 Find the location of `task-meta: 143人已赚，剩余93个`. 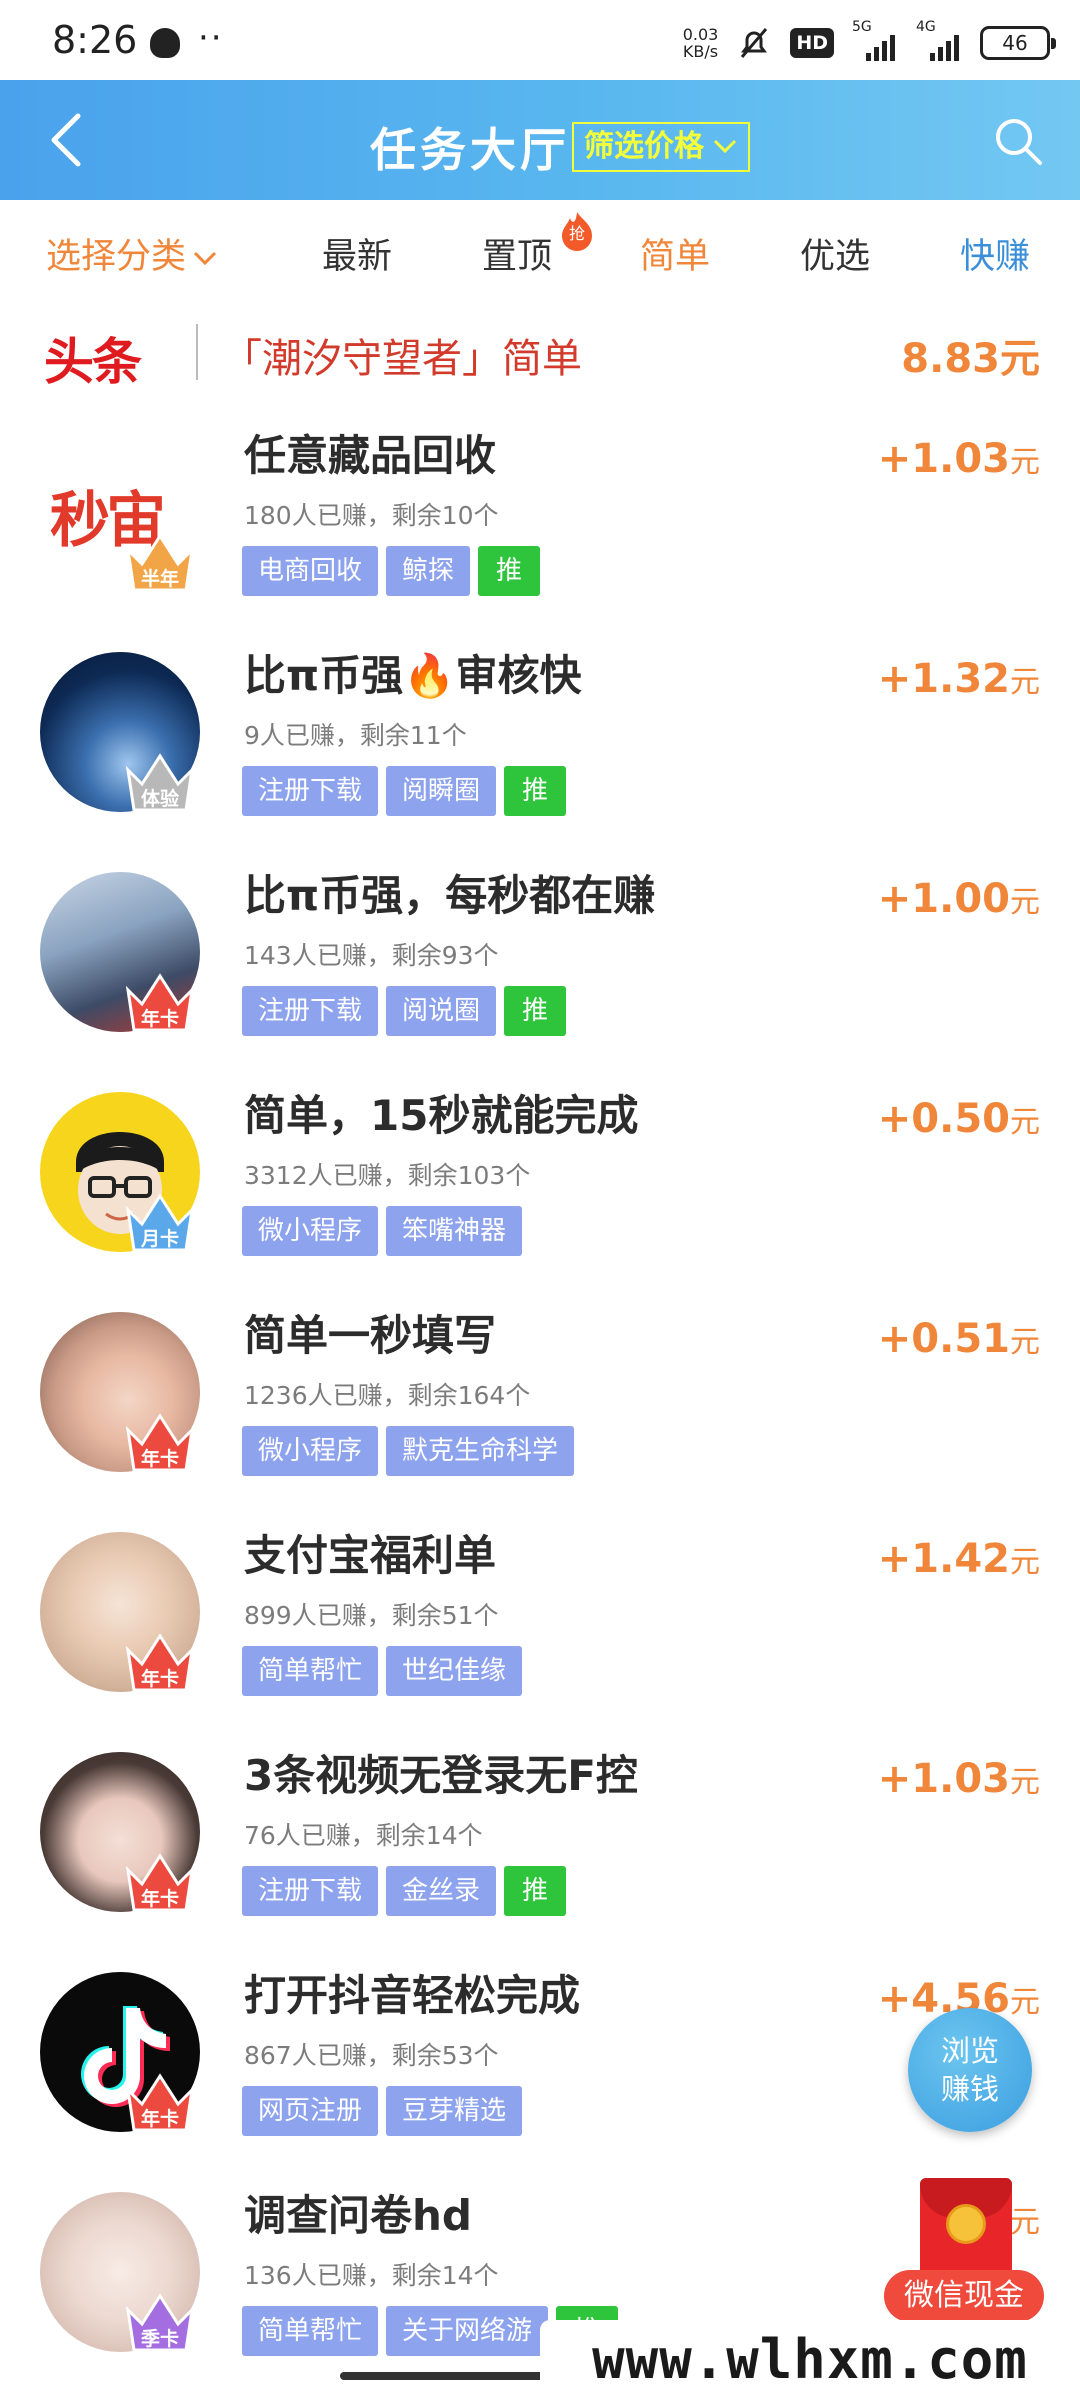

task-meta: 143人已赚，剩余93个 is located at coordinates (371, 955).